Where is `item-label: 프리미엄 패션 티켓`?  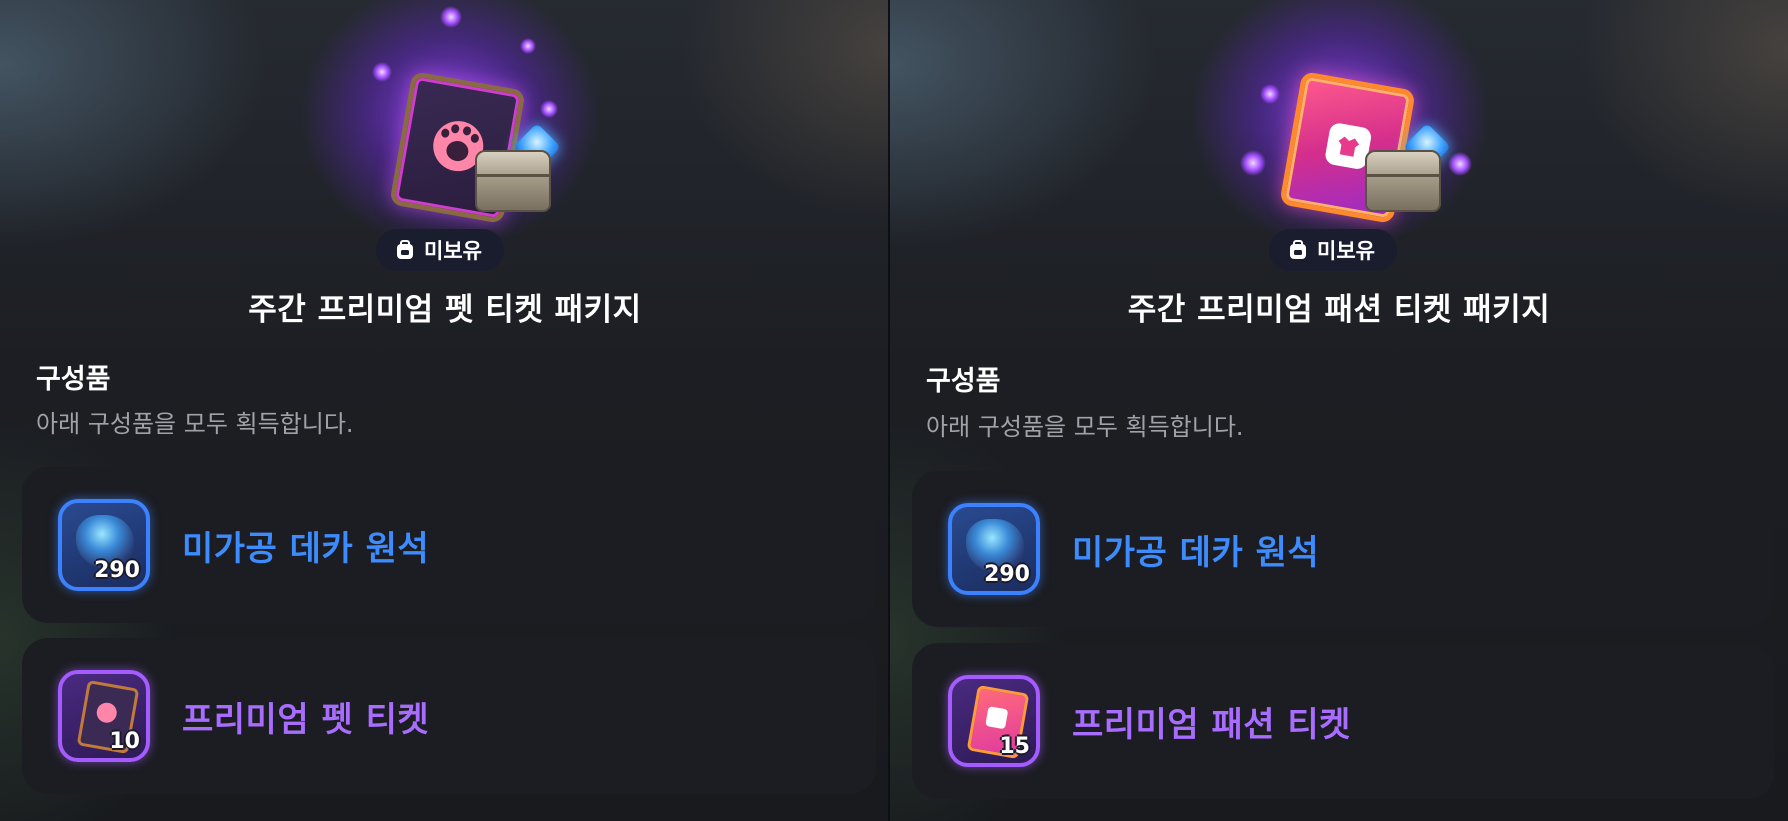 item-label: 프리미엄 패션 티켓 is located at coordinates (1211, 725).